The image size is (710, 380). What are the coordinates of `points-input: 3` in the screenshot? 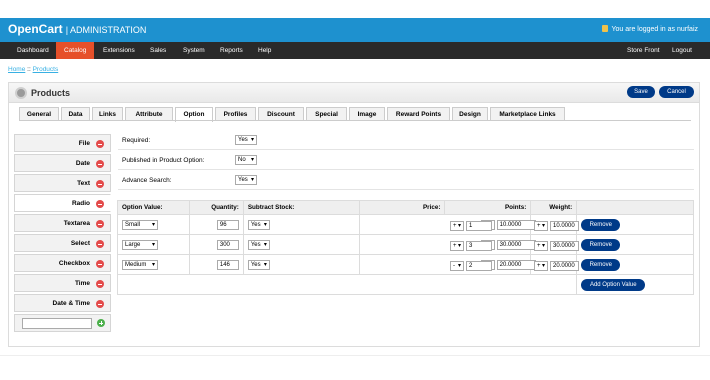 It's located at (479, 246).